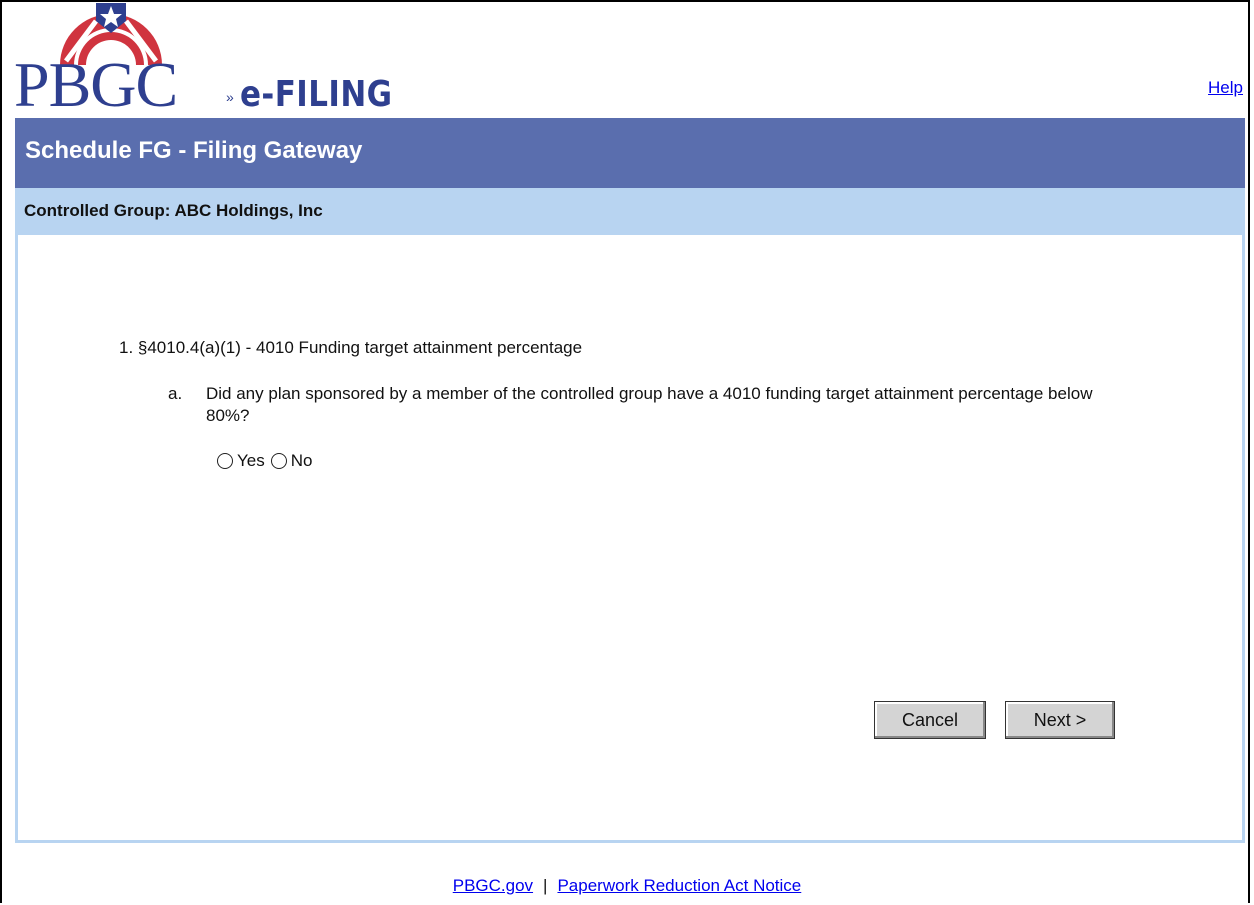 The image size is (1254, 905). I want to click on cancel-button: Cancel, so click(930, 720).